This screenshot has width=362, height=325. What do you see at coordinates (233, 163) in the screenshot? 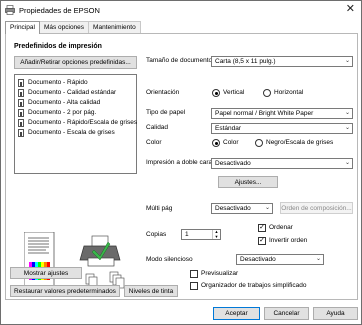
I see `duplex-value: Desactivado` at bounding box center [233, 163].